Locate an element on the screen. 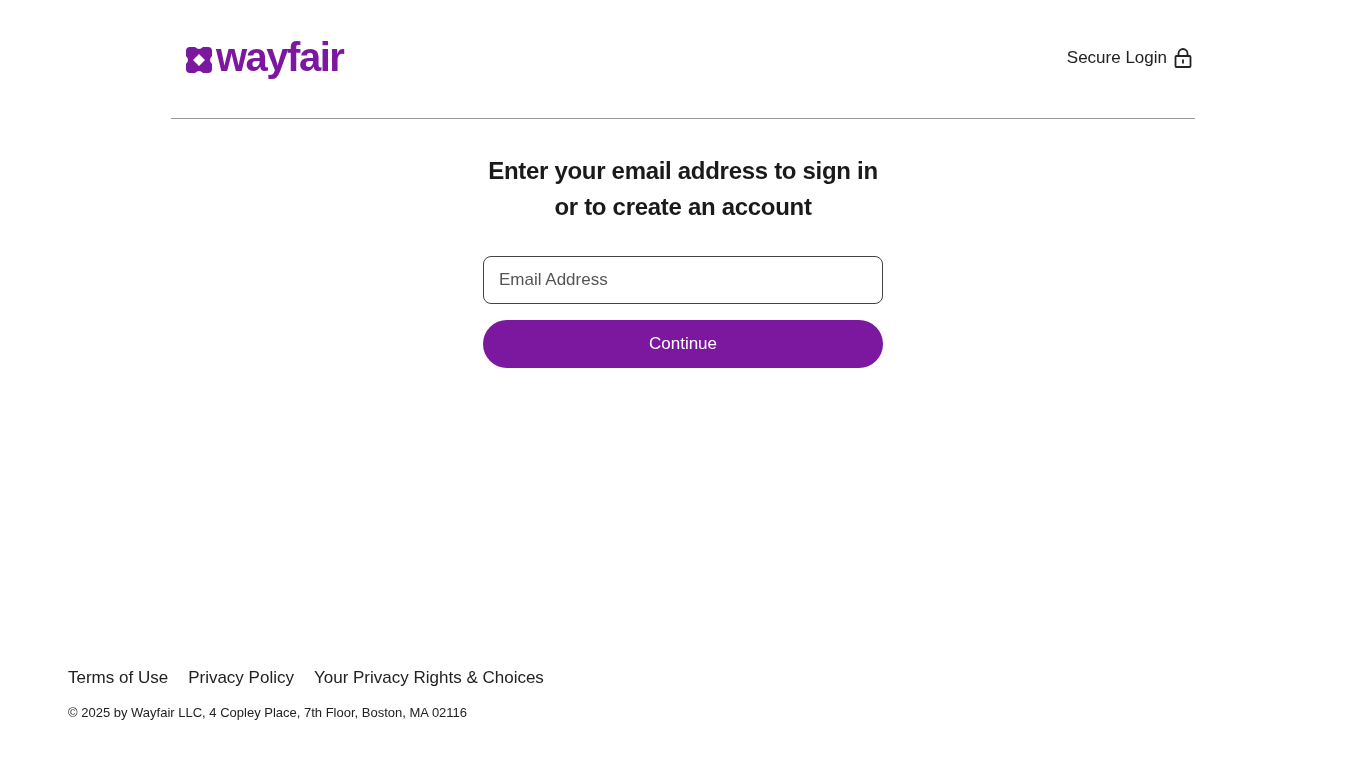 The height and width of the screenshot is (768, 1366). lock-icon is located at coordinates (1183, 58).